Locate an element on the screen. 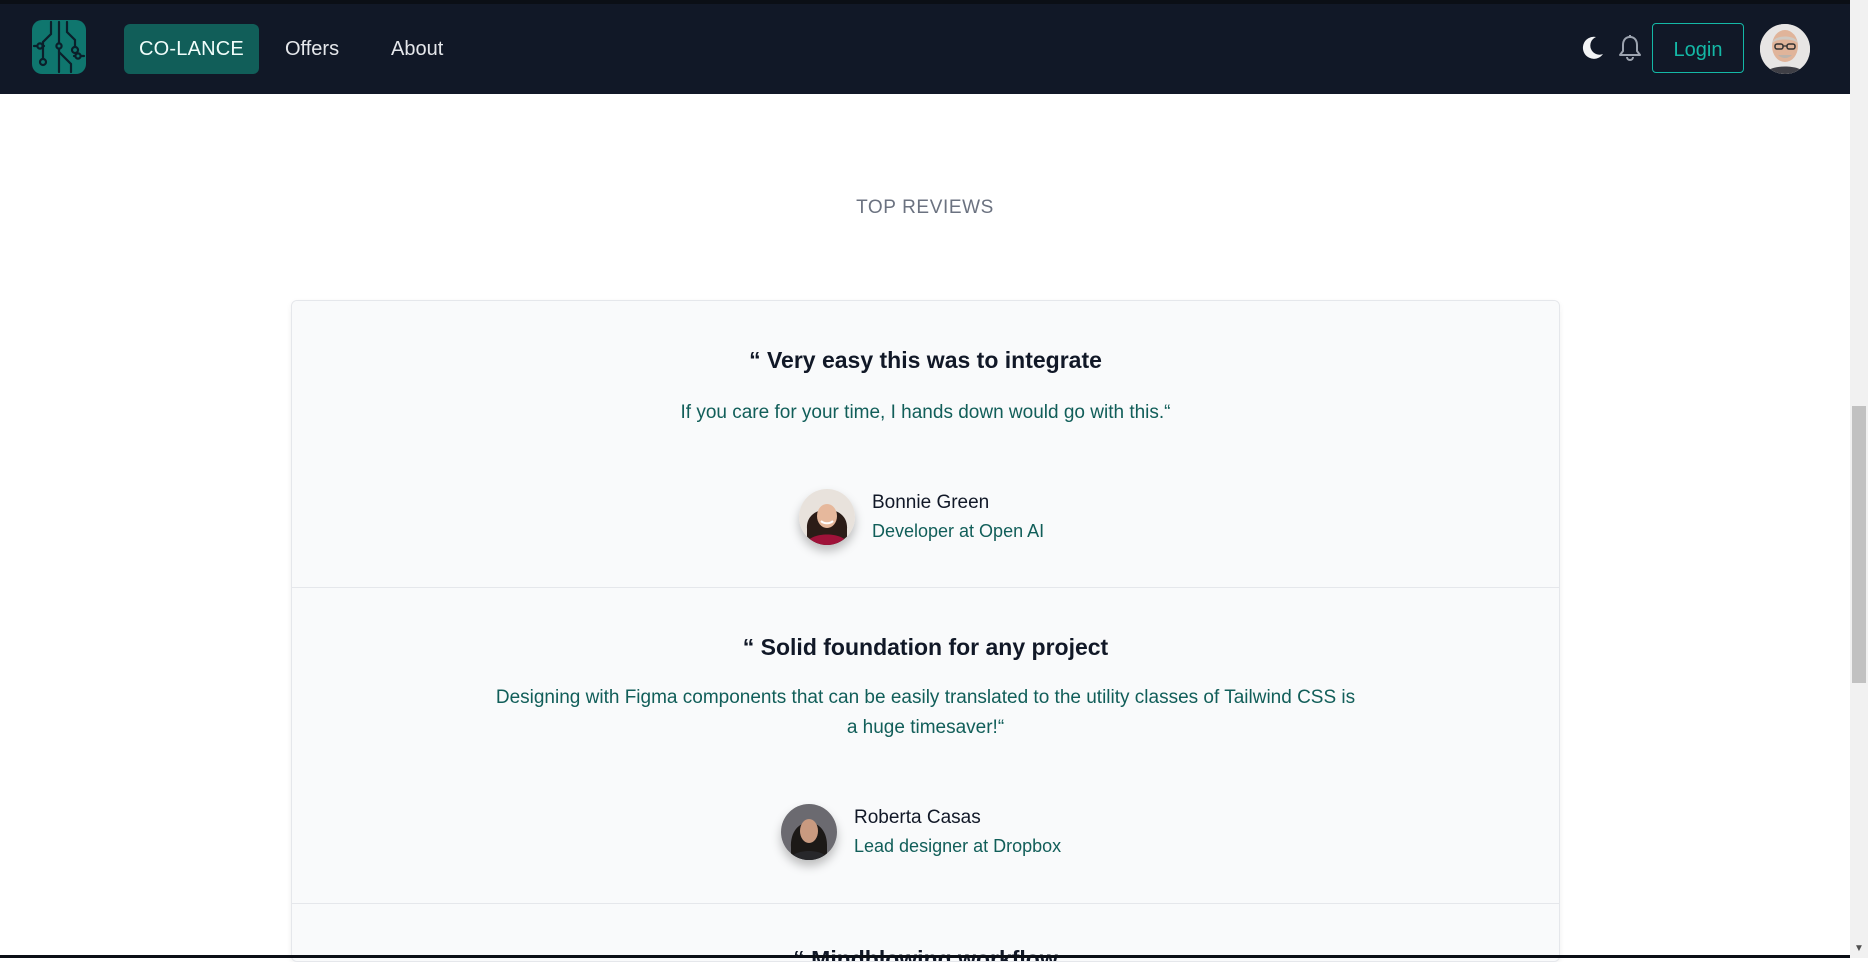  author-role: Lead designer at Dropbox is located at coordinates (958, 846).